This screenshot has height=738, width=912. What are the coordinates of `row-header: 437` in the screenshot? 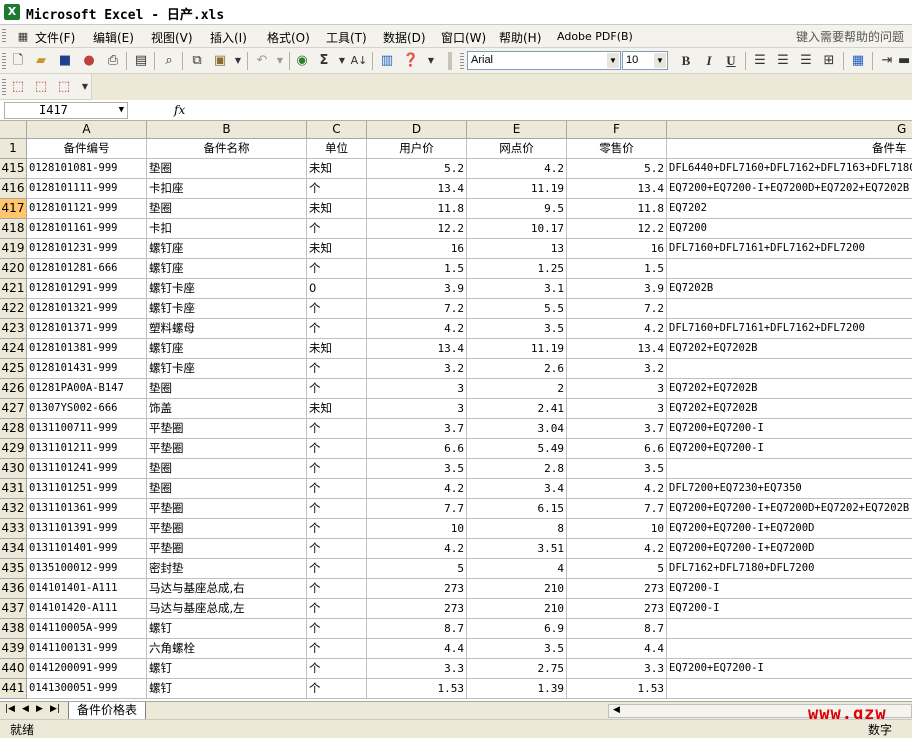 It's located at (13, 609).